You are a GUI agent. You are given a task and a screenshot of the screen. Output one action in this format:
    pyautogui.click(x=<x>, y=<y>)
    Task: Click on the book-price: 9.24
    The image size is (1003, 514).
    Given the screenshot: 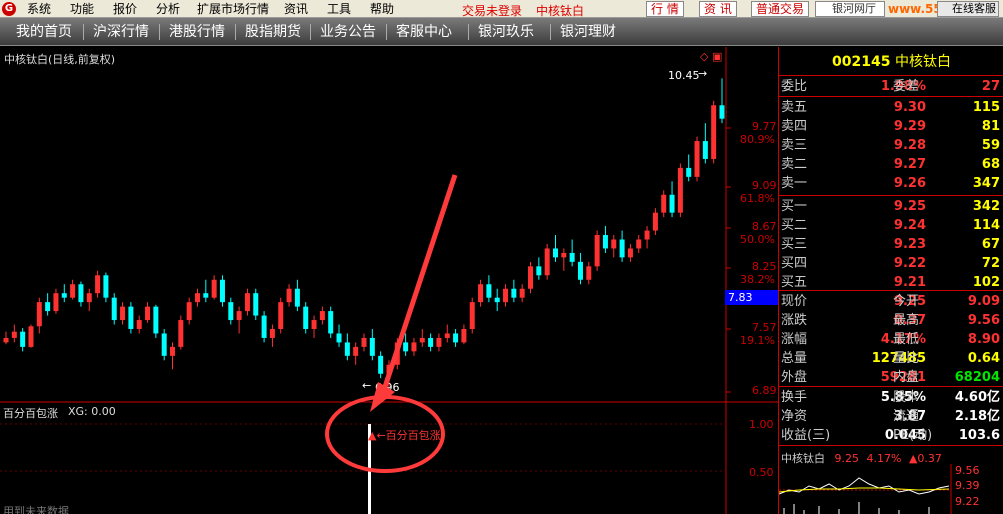 What is the action you would take?
    pyautogui.click(x=909, y=225)
    